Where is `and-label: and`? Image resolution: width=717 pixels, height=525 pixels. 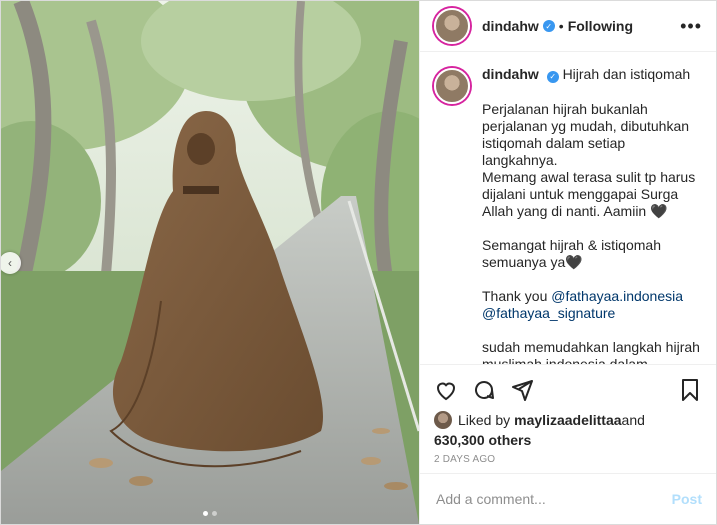
and-label: and is located at coordinates (633, 420).